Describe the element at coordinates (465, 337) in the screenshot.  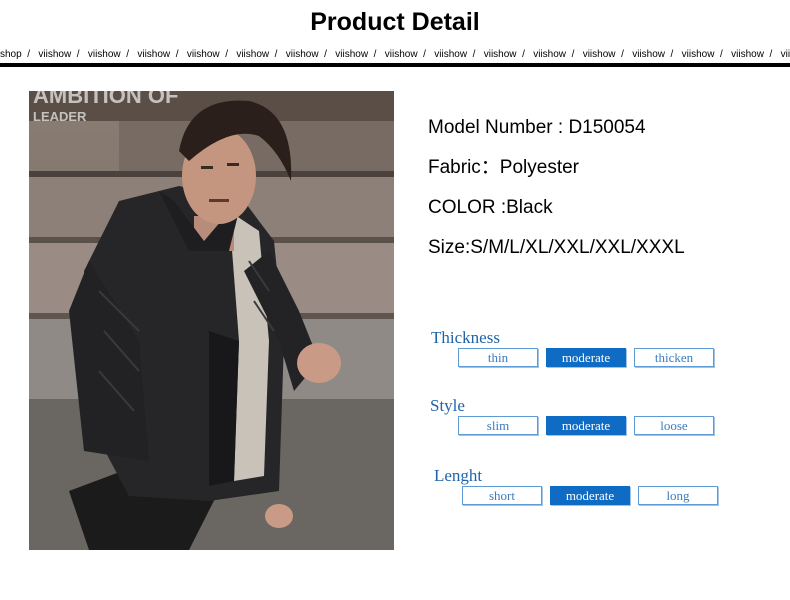
I see `thickness-title: Thickness` at that location.